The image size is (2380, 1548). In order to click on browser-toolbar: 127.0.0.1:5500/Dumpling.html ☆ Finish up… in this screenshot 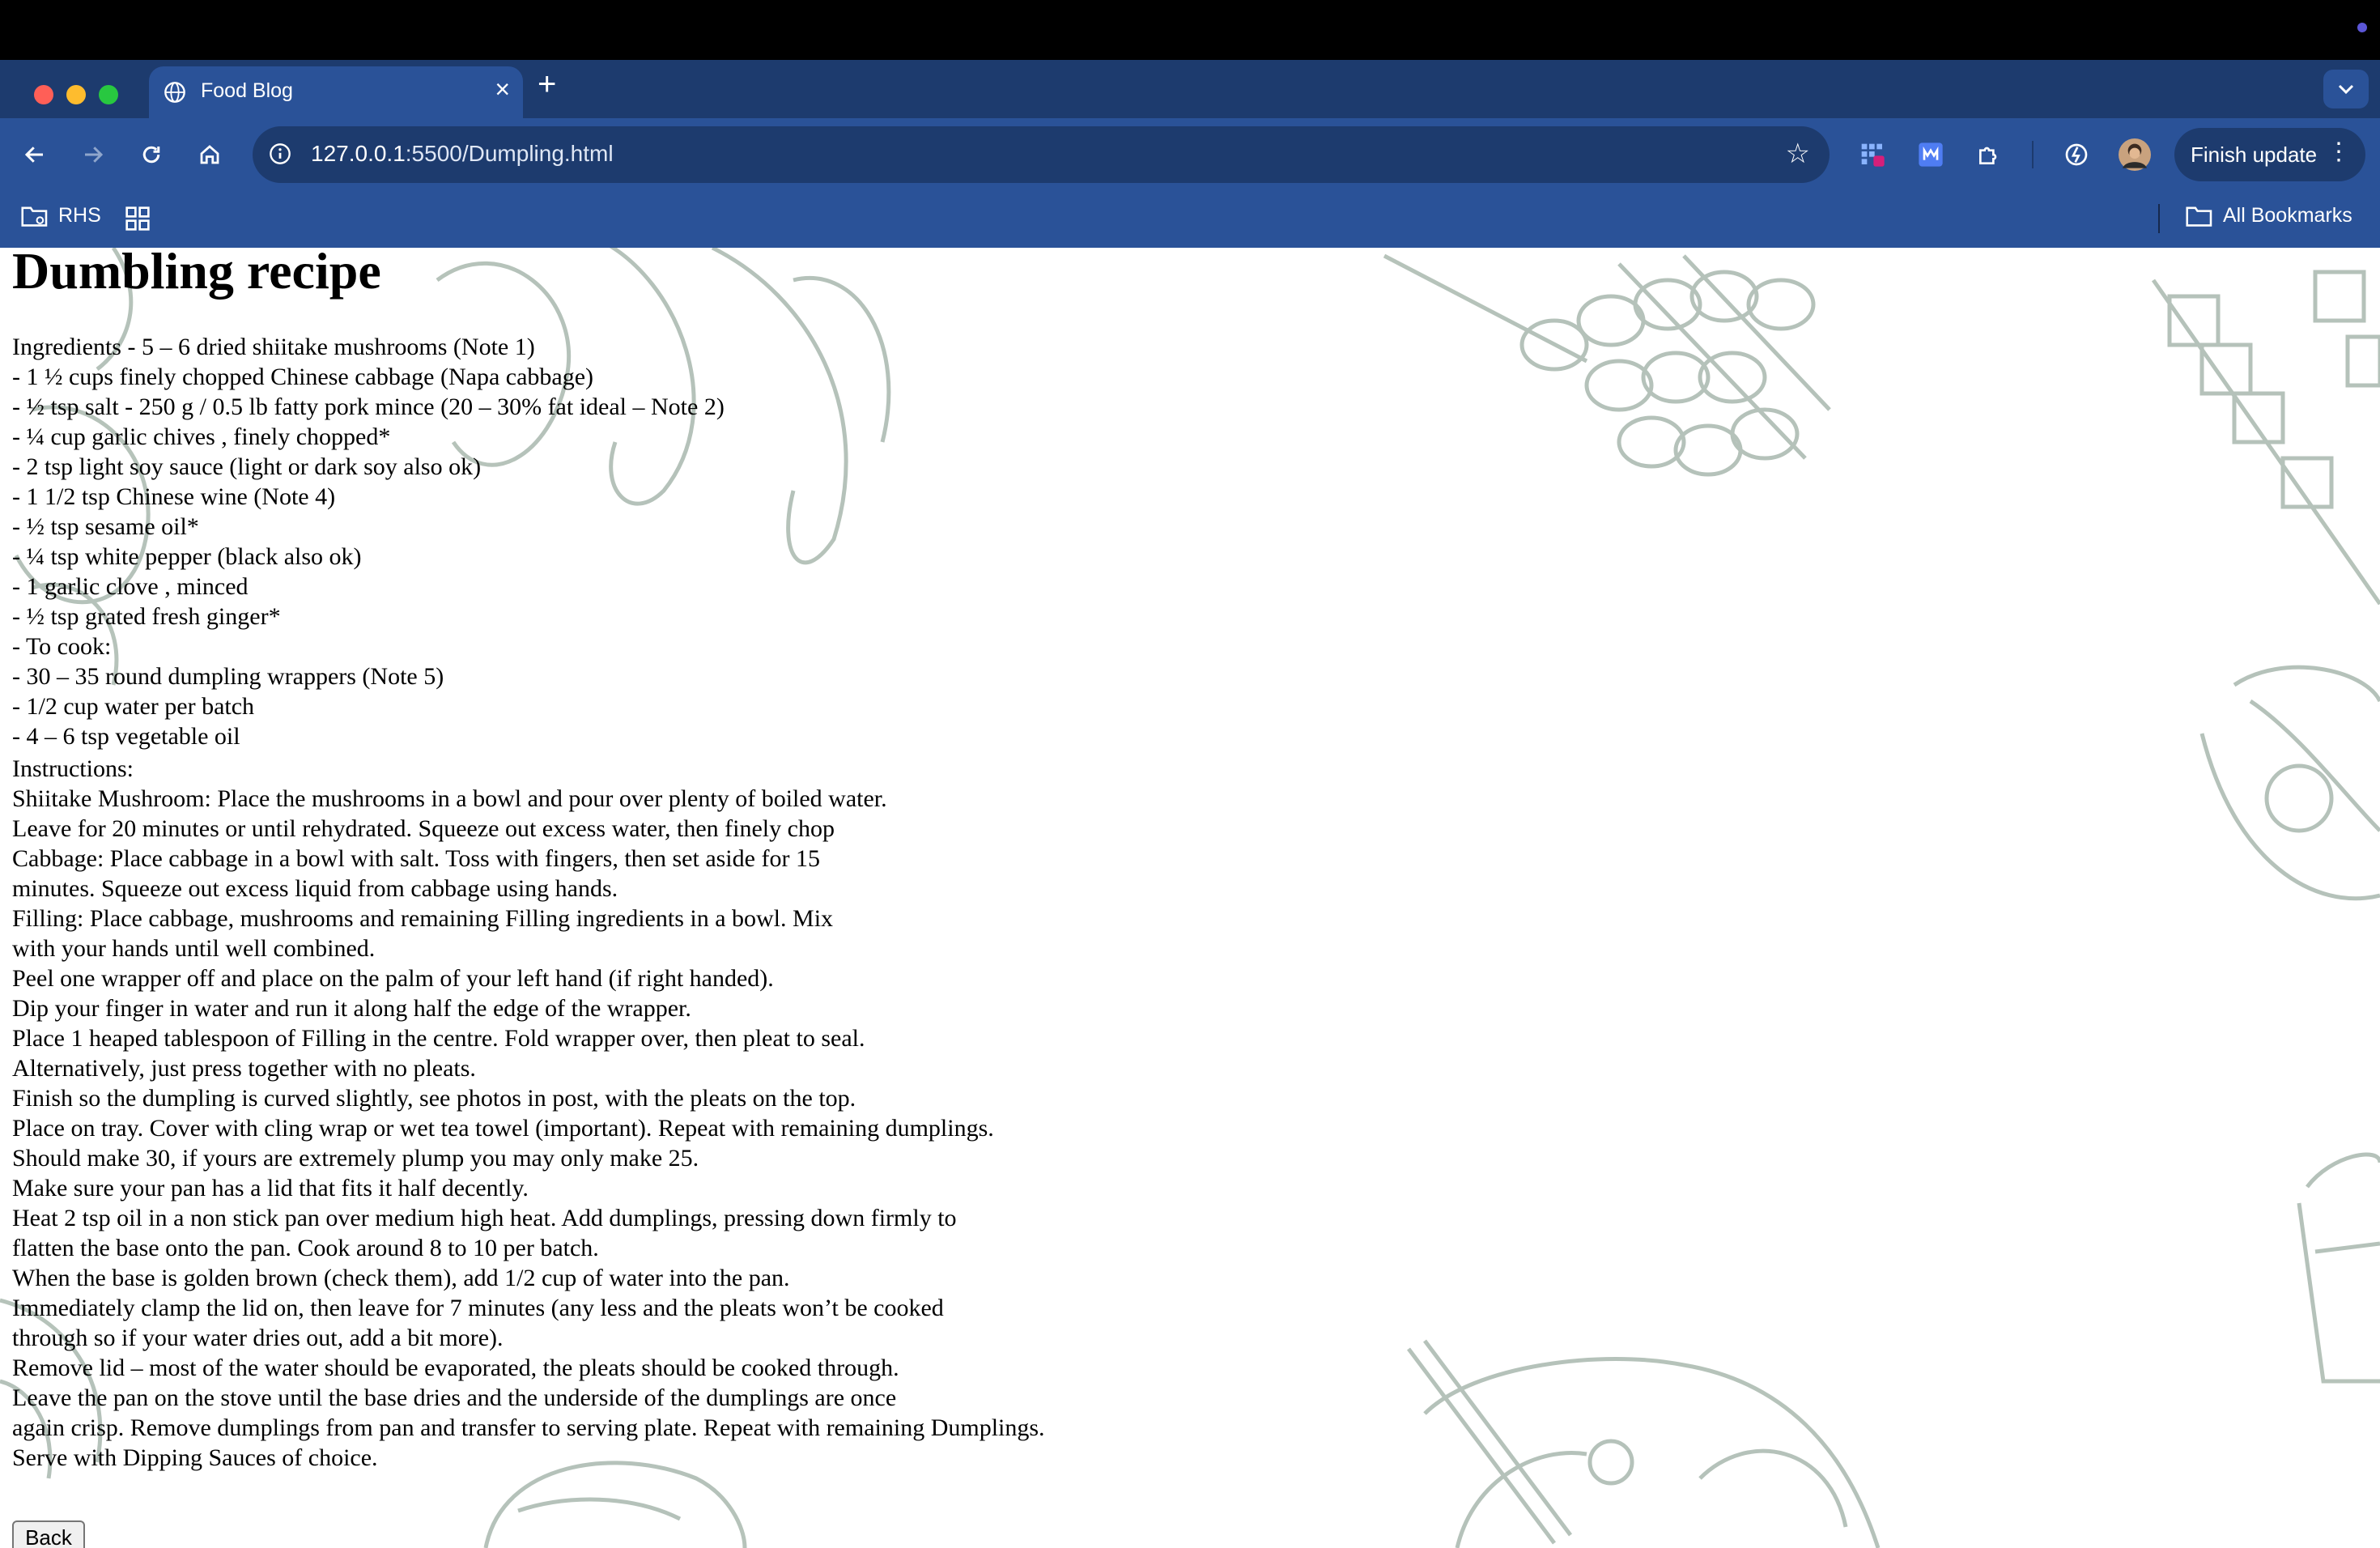, I will do `click(1190, 155)`.